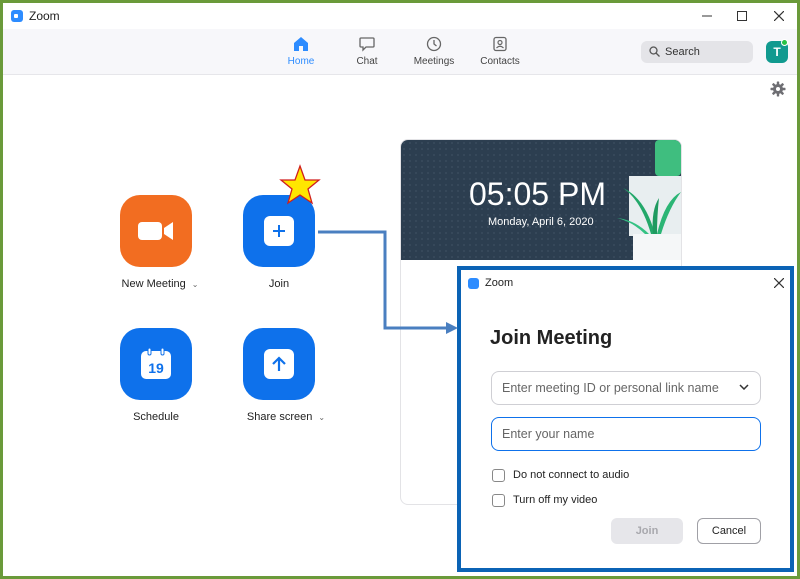  What do you see at coordinates (649, 200) in the screenshot?
I see `plant-illustration-icon` at bounding box center [649, 200].